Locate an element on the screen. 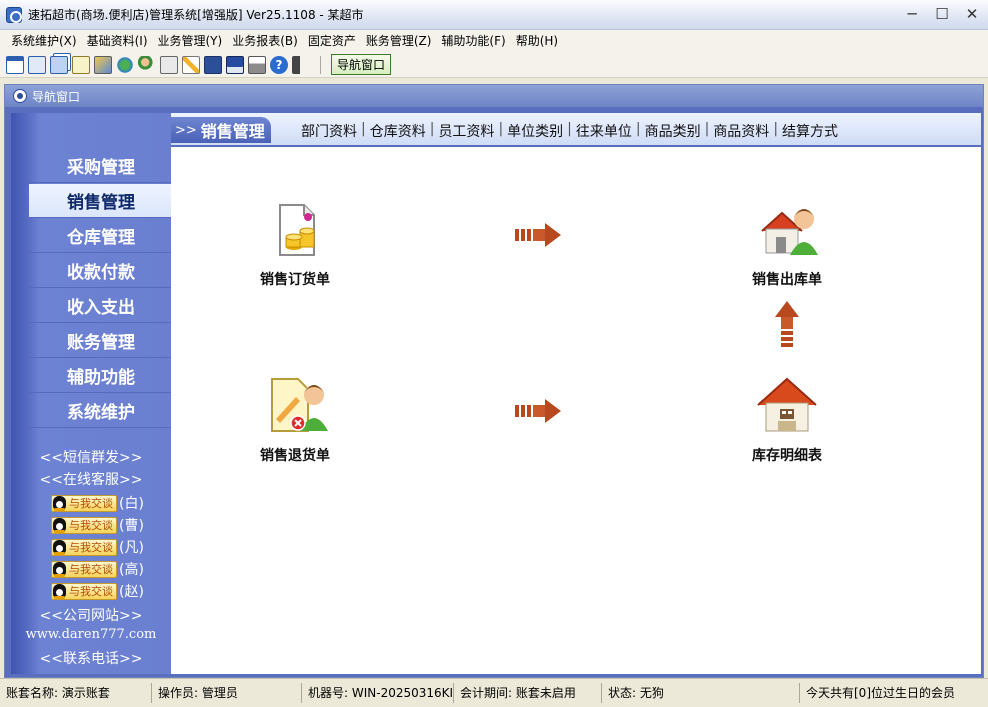 The height and width of the screenshot is (707, 988). sales-return-label: 销售退货单 is located at coordinates (295, 455).